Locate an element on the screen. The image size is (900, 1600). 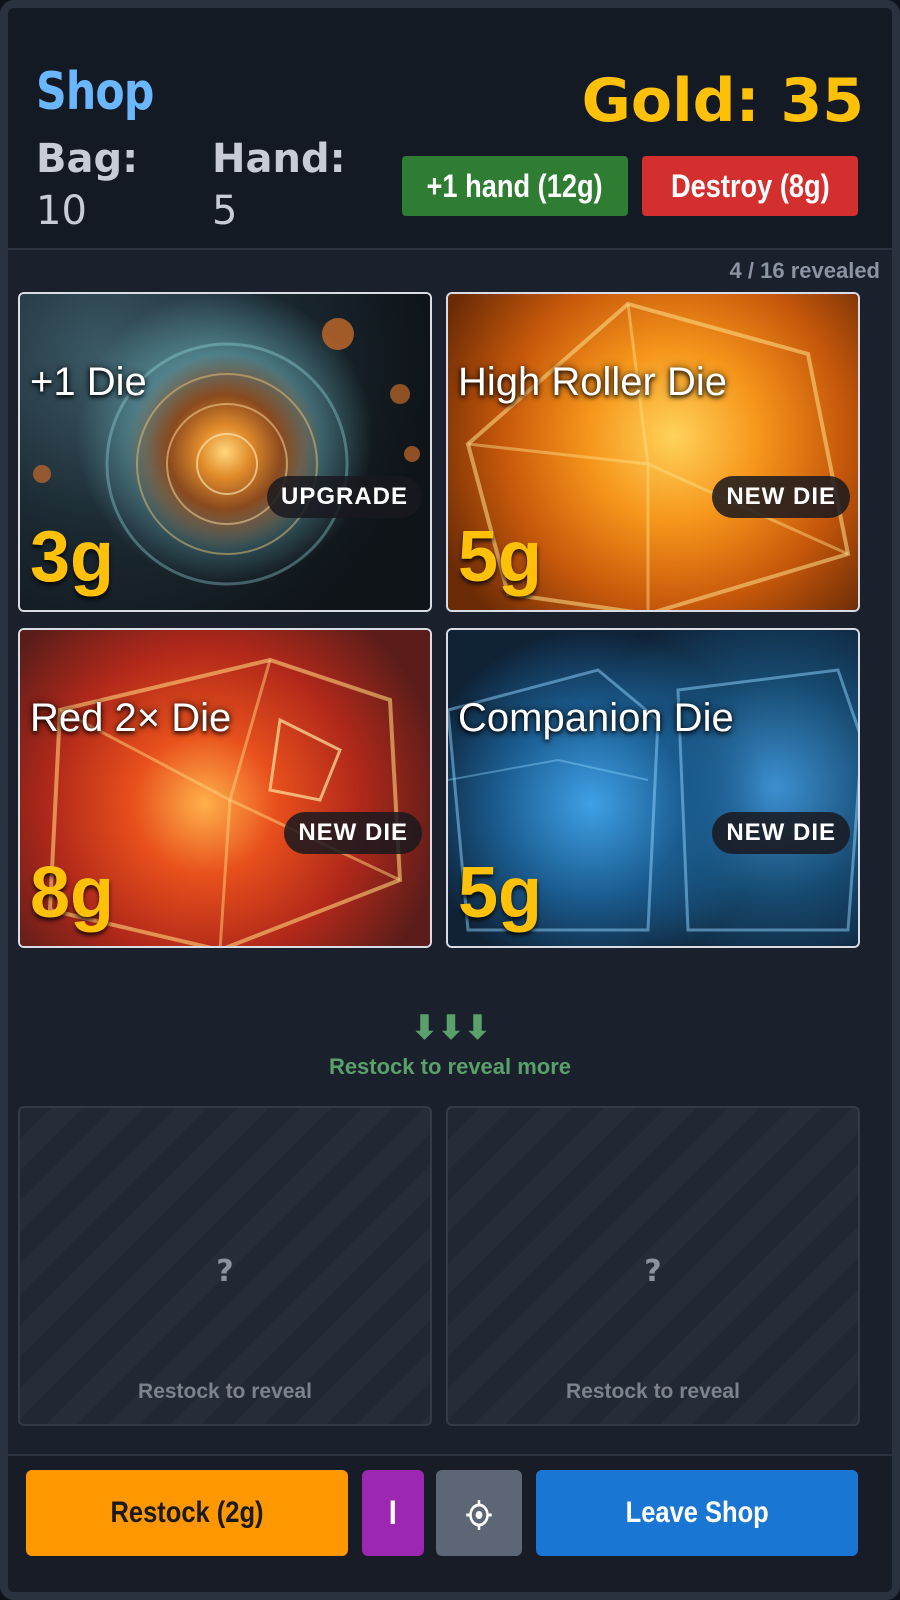
buy-hand-button: +1 hand (12g) is located at coordinates (515, 186).